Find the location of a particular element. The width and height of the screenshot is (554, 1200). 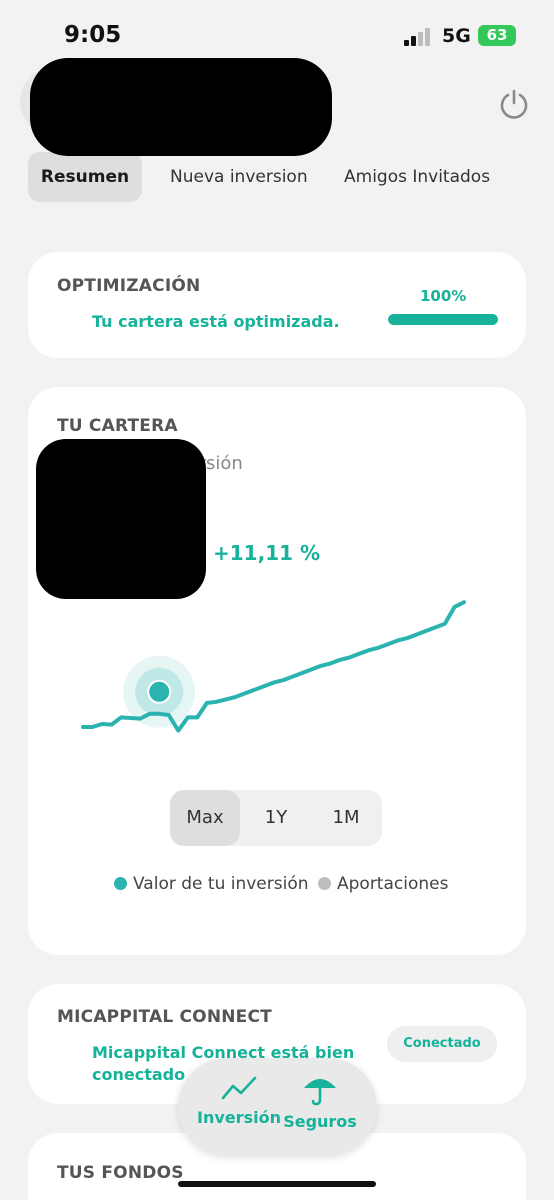

legend-contributions: Aportaciones is located at coordinates (383, 885).